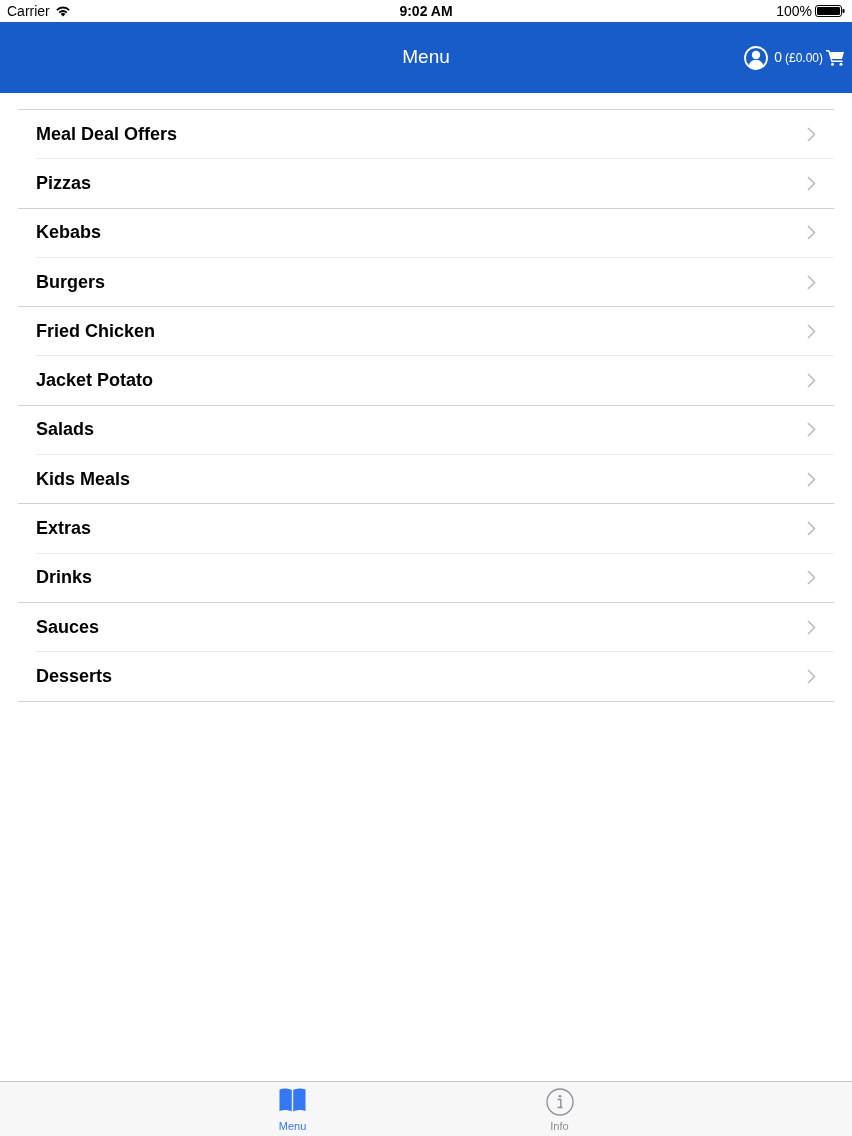 The height and width of the screenshot is (1136, 852). I want to click on navigation-title: Menu, so click(426, 57).